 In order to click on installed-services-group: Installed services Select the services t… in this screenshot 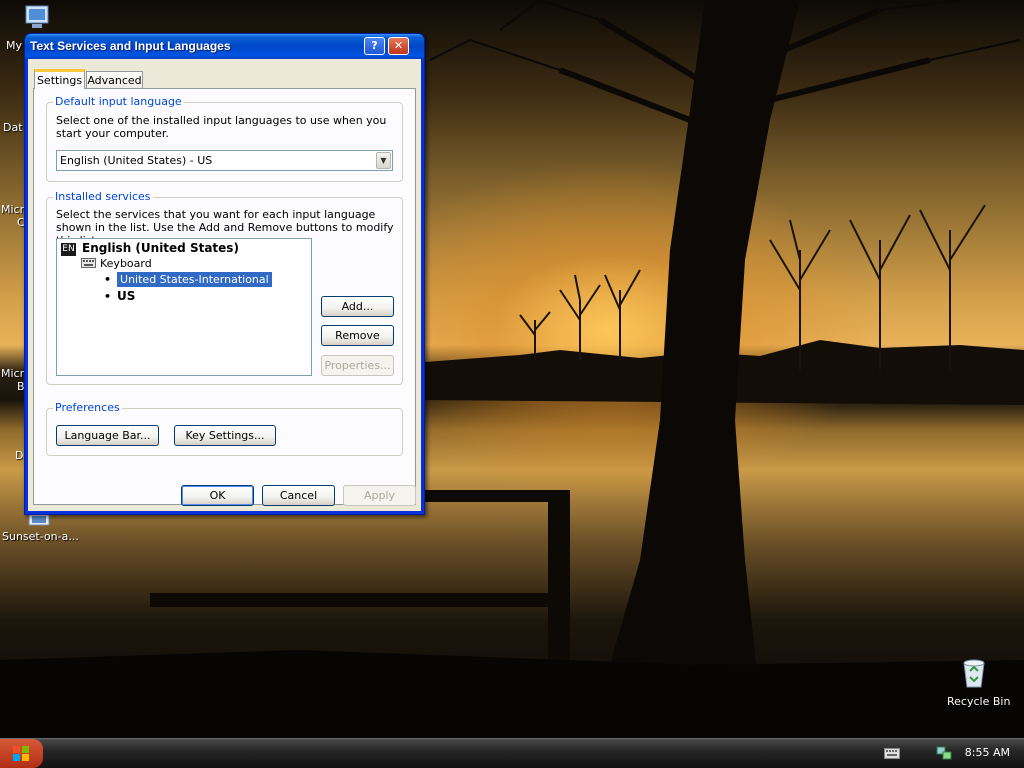, I will do `click(224, 287)`.